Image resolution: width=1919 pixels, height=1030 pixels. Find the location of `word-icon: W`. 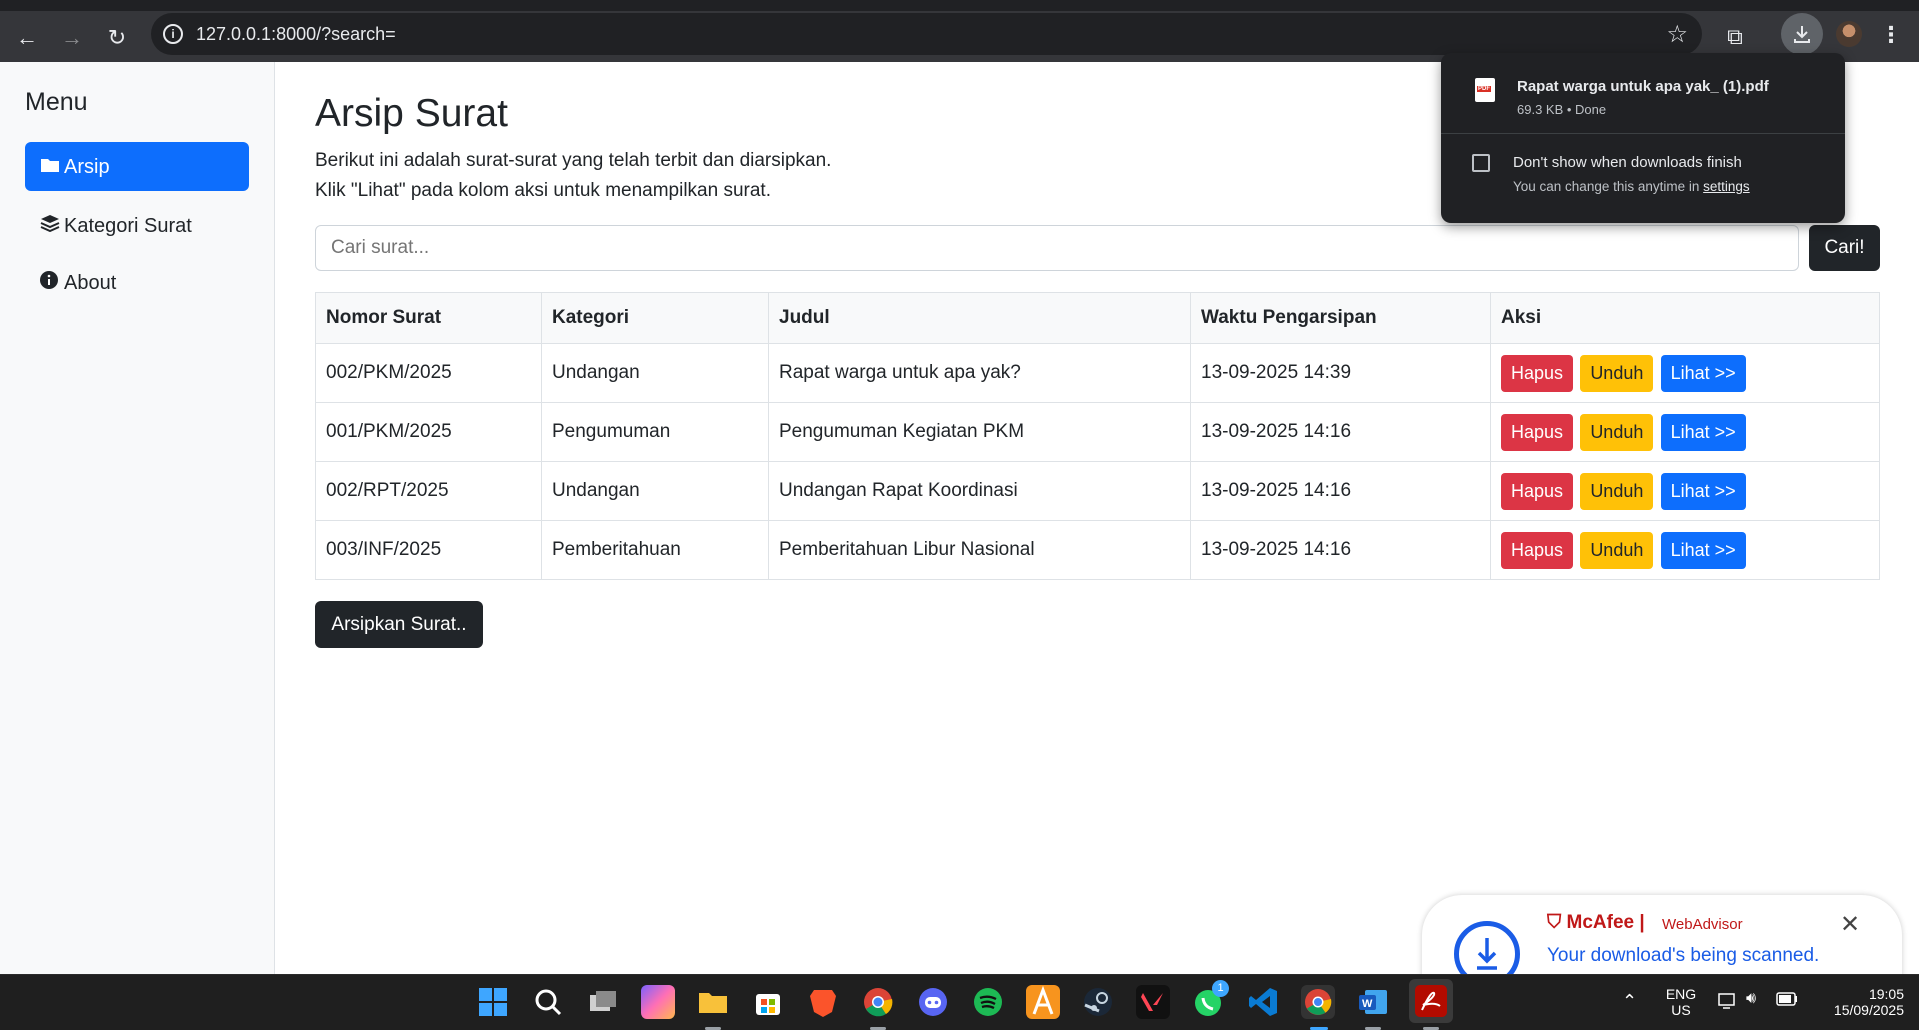

word-icon: W is located at coordinates (1373, 1002).